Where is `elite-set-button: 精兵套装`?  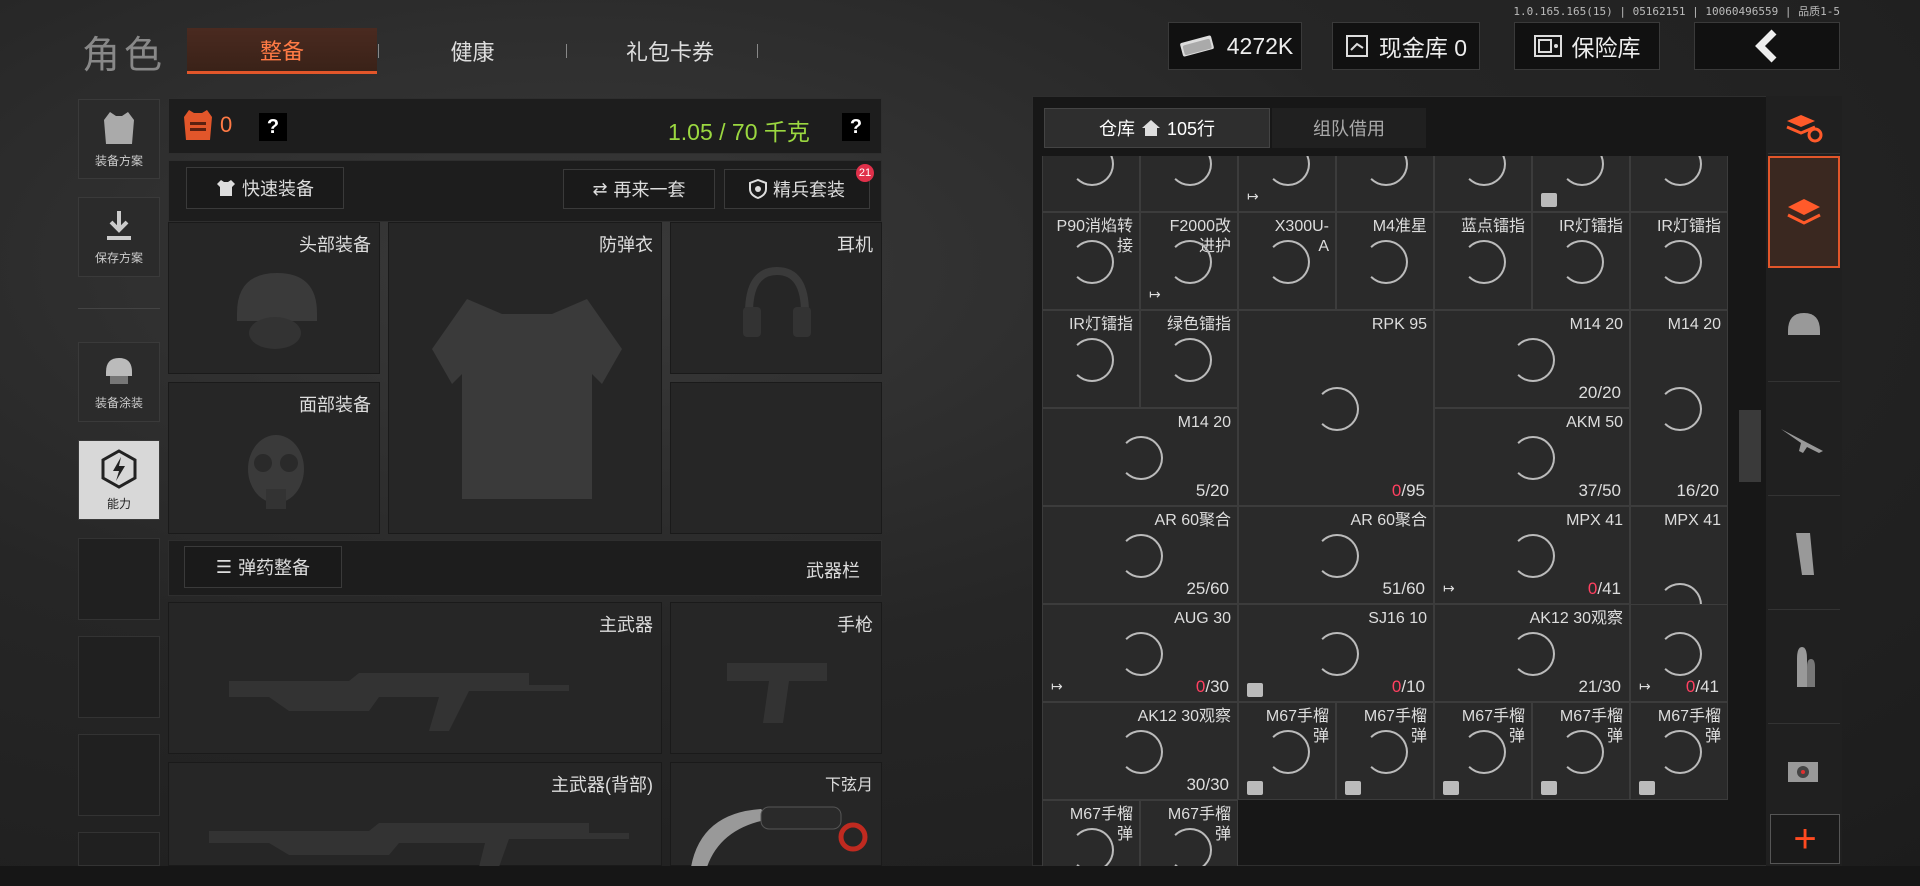
elite-set-button: 精兵套装 is located at coordinates (797, 189).